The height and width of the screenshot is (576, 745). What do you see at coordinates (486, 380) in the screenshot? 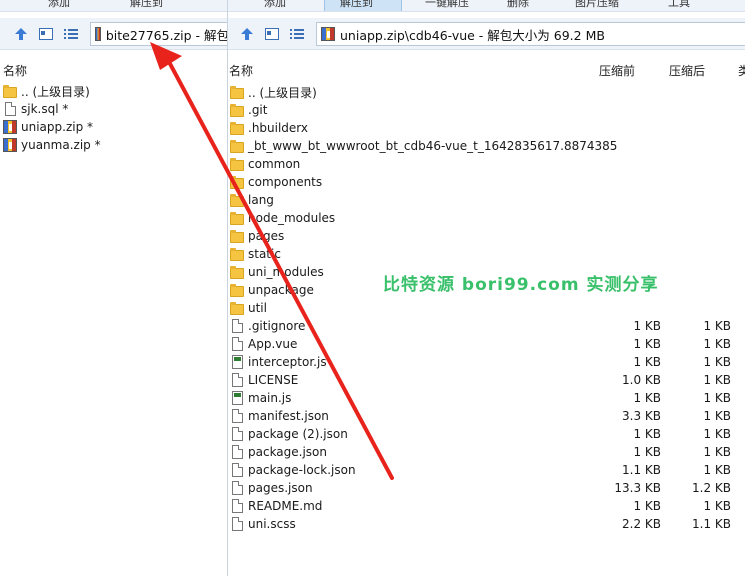
I see `table-row: LICENSE 1.0 KB 1 KB` at bounding box center [486, 380].